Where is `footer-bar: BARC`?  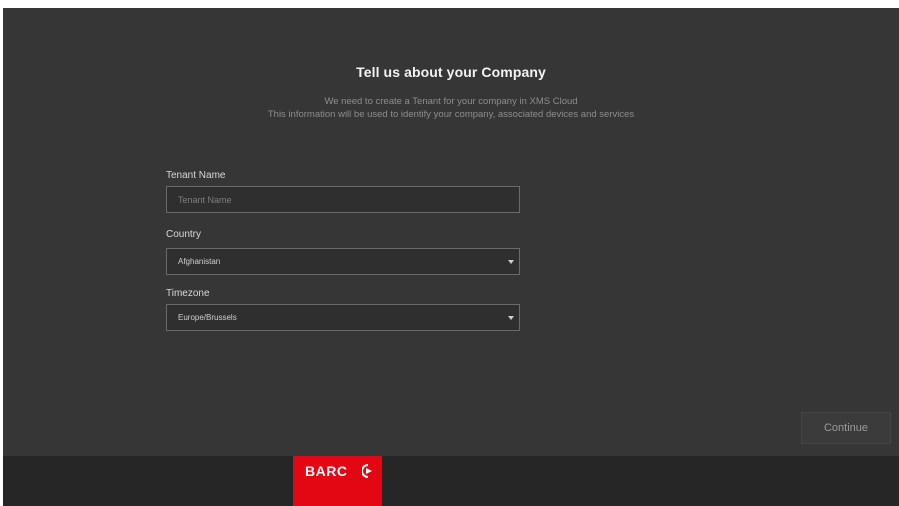
footer-bar: BARC is located at coordinates (451, 481).